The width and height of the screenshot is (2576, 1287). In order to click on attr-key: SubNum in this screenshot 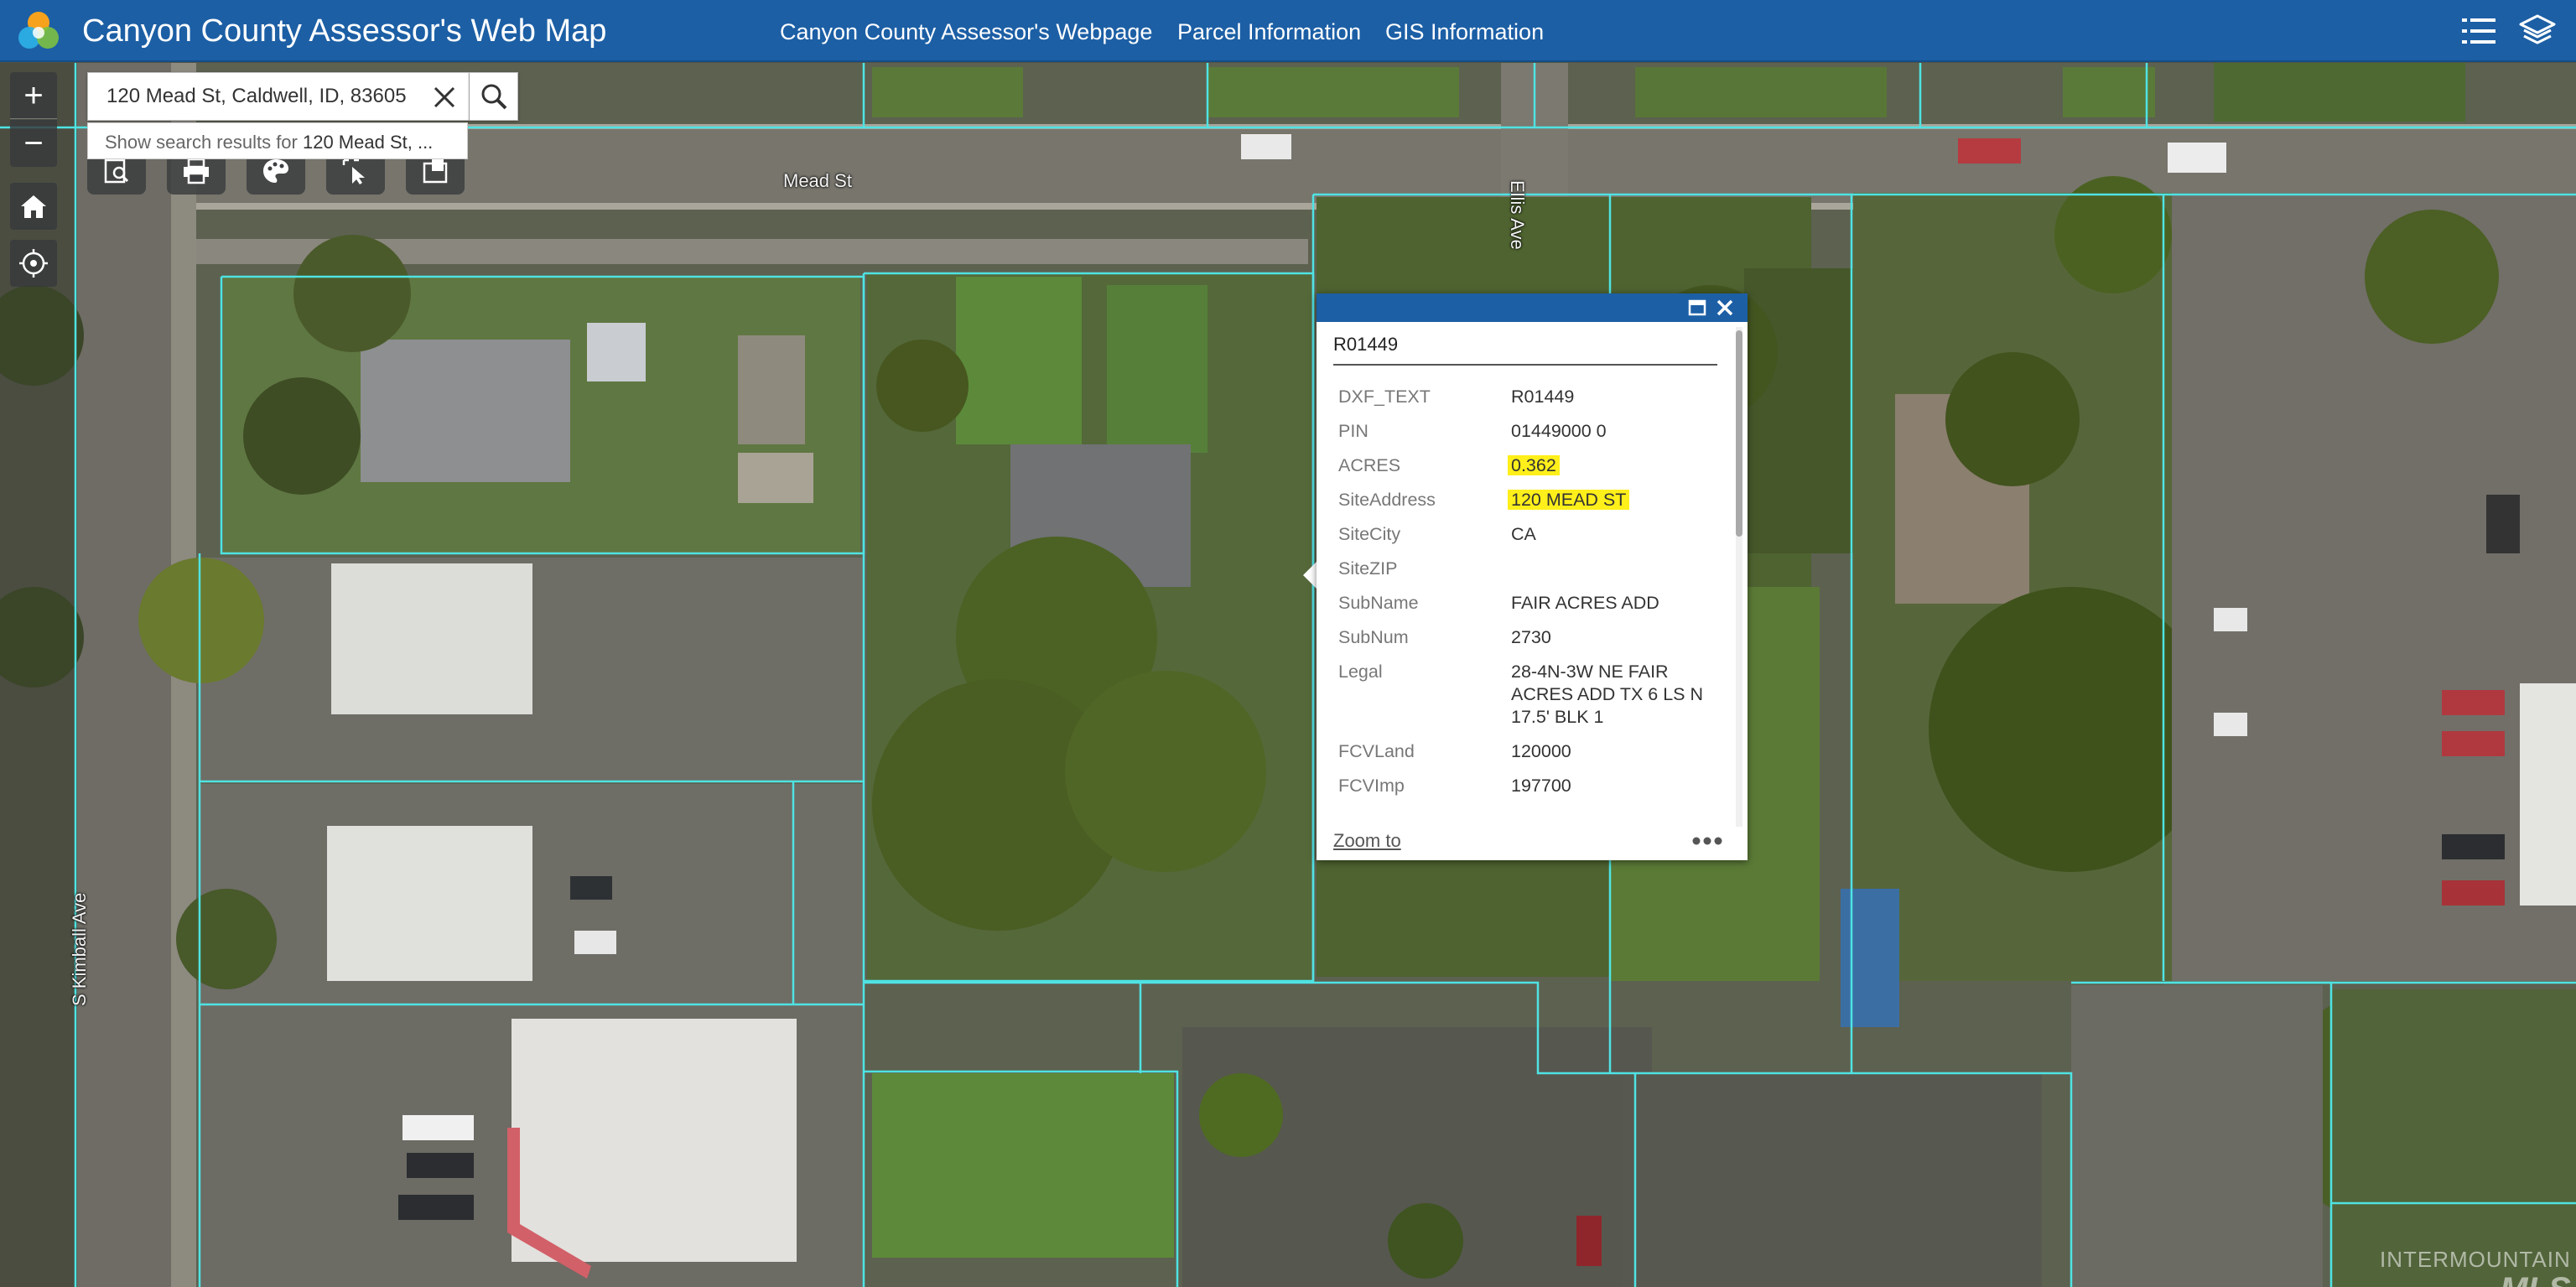, I will do `click(1373, 637)`.